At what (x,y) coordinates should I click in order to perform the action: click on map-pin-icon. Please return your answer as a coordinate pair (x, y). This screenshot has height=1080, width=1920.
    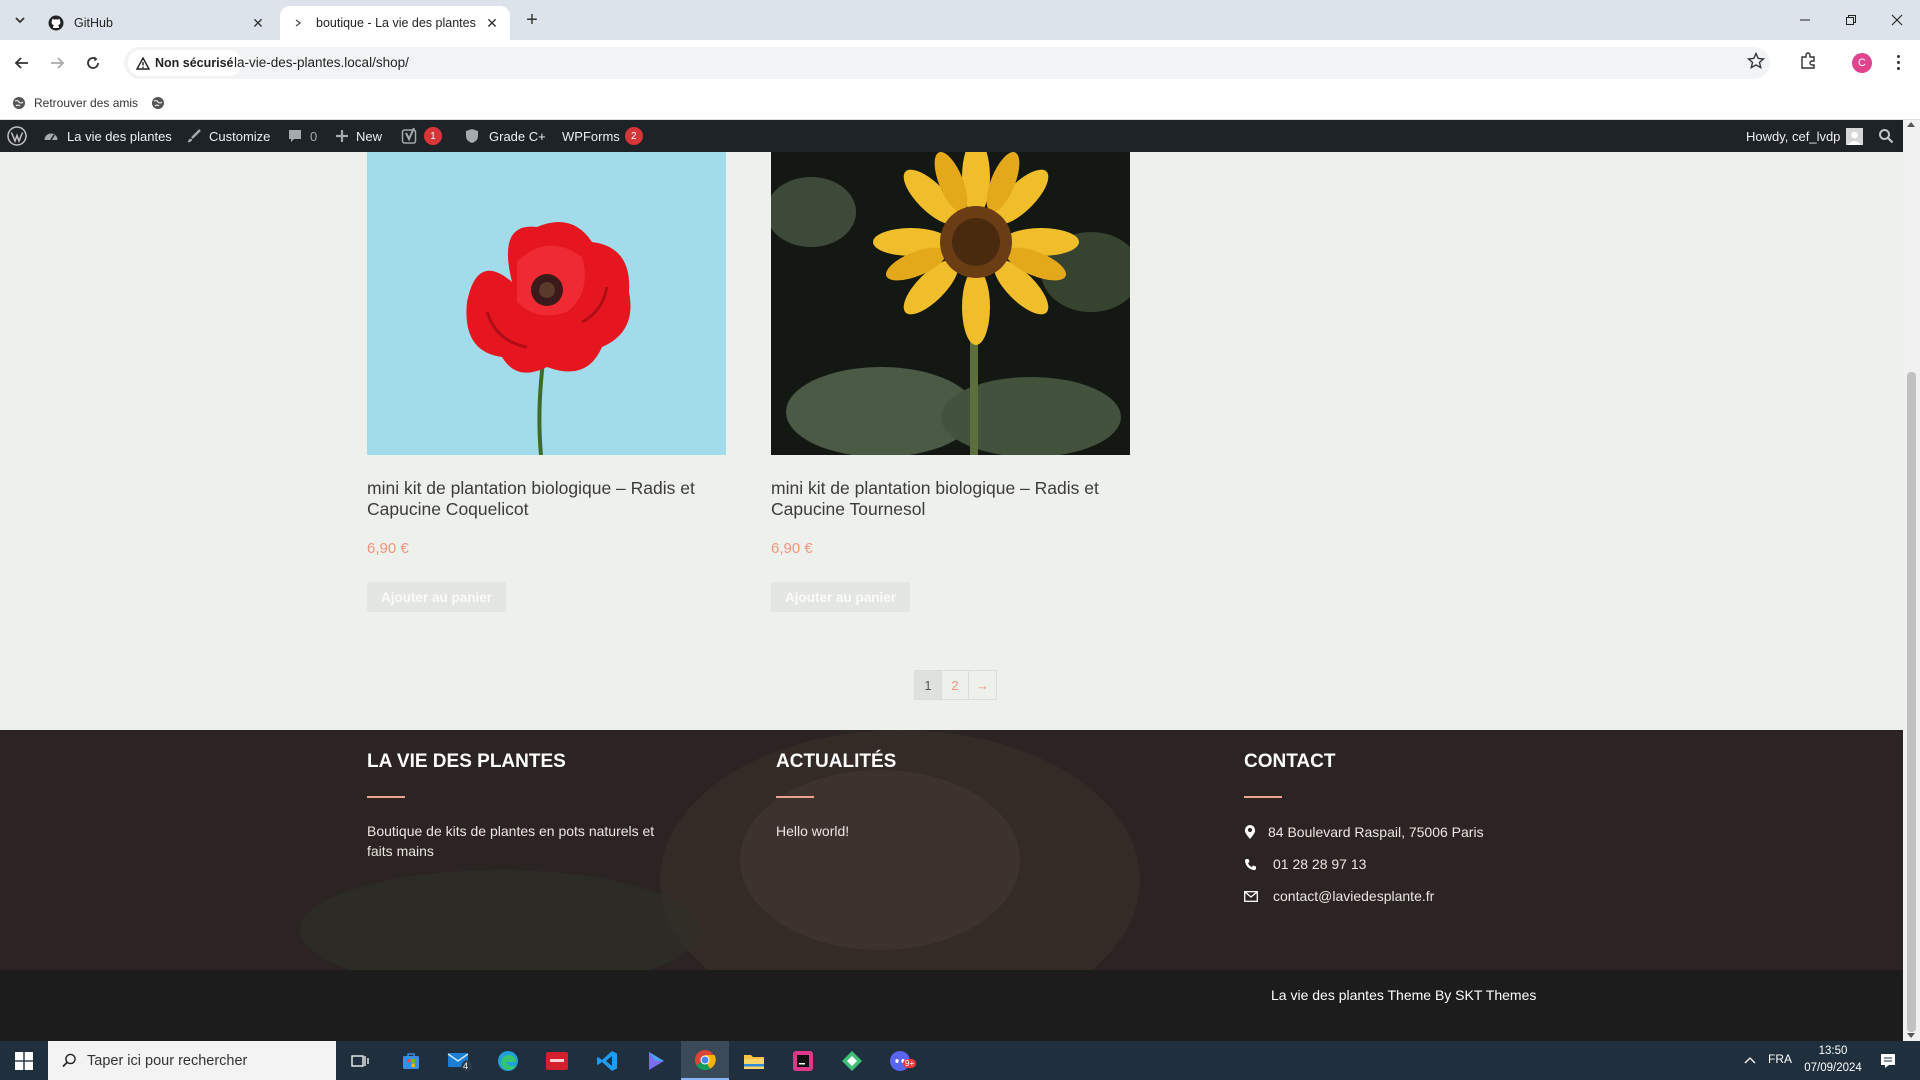
    Looking at the image, I should click on (1250, 832).